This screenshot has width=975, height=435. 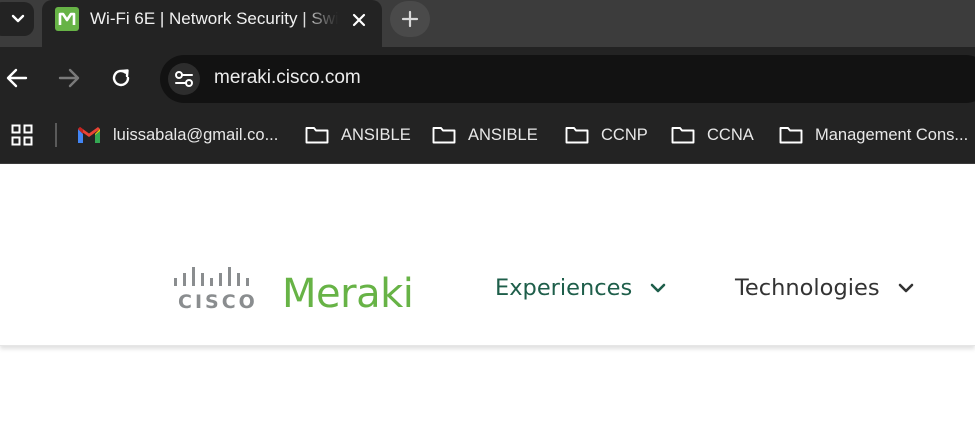 What do you see at coordinates (287, 78) in the screenshot?
I see `url-text: meraki.cisco.com` at bounding box center [287, 78].